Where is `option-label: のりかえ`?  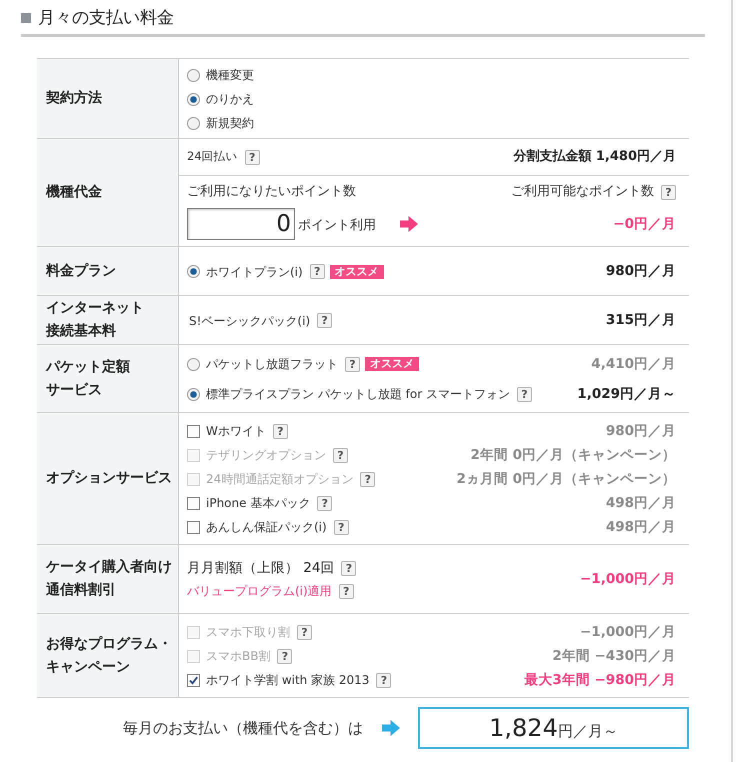
option-label: のりかえ is located at coordinates (230, 99).